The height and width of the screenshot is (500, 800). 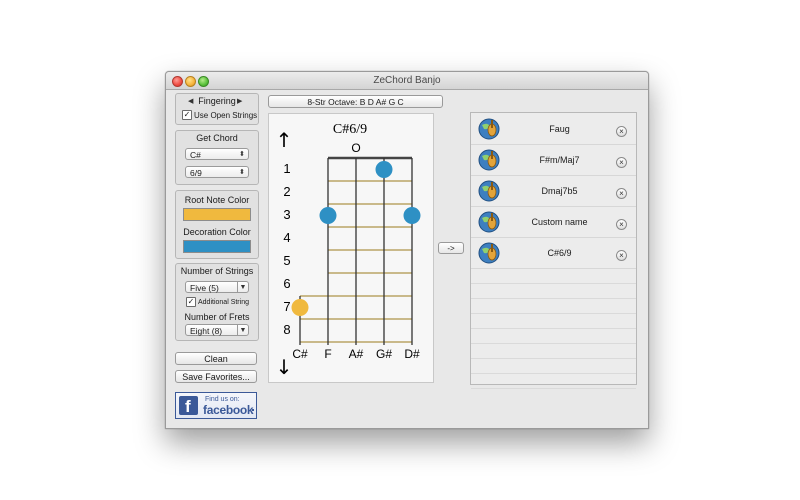 I want to click on facebook-find-text: Find us on:, so click(x=222, y=399).